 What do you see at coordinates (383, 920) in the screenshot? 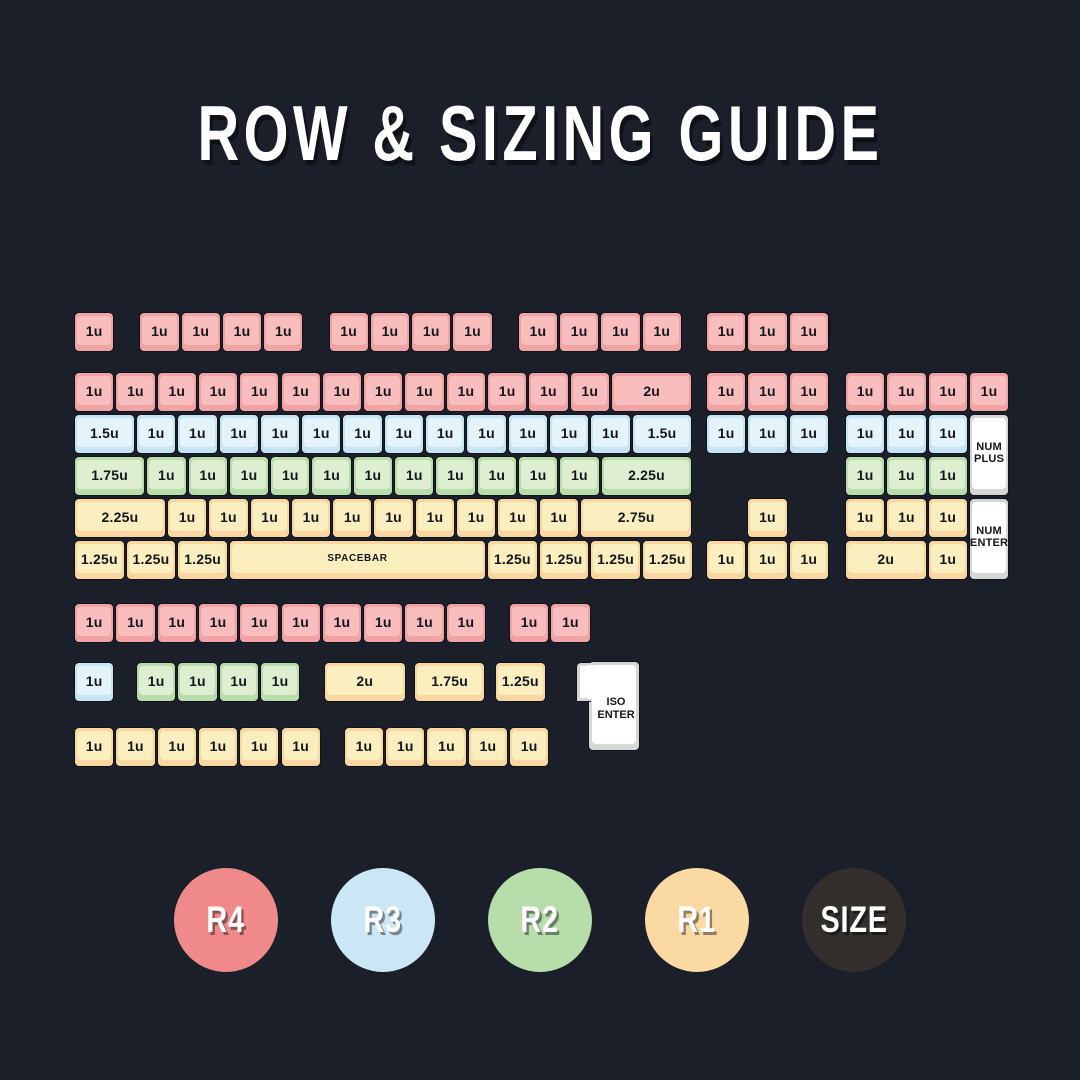
I see `legend-item-r3: R3` at bounding box center [383, 920].